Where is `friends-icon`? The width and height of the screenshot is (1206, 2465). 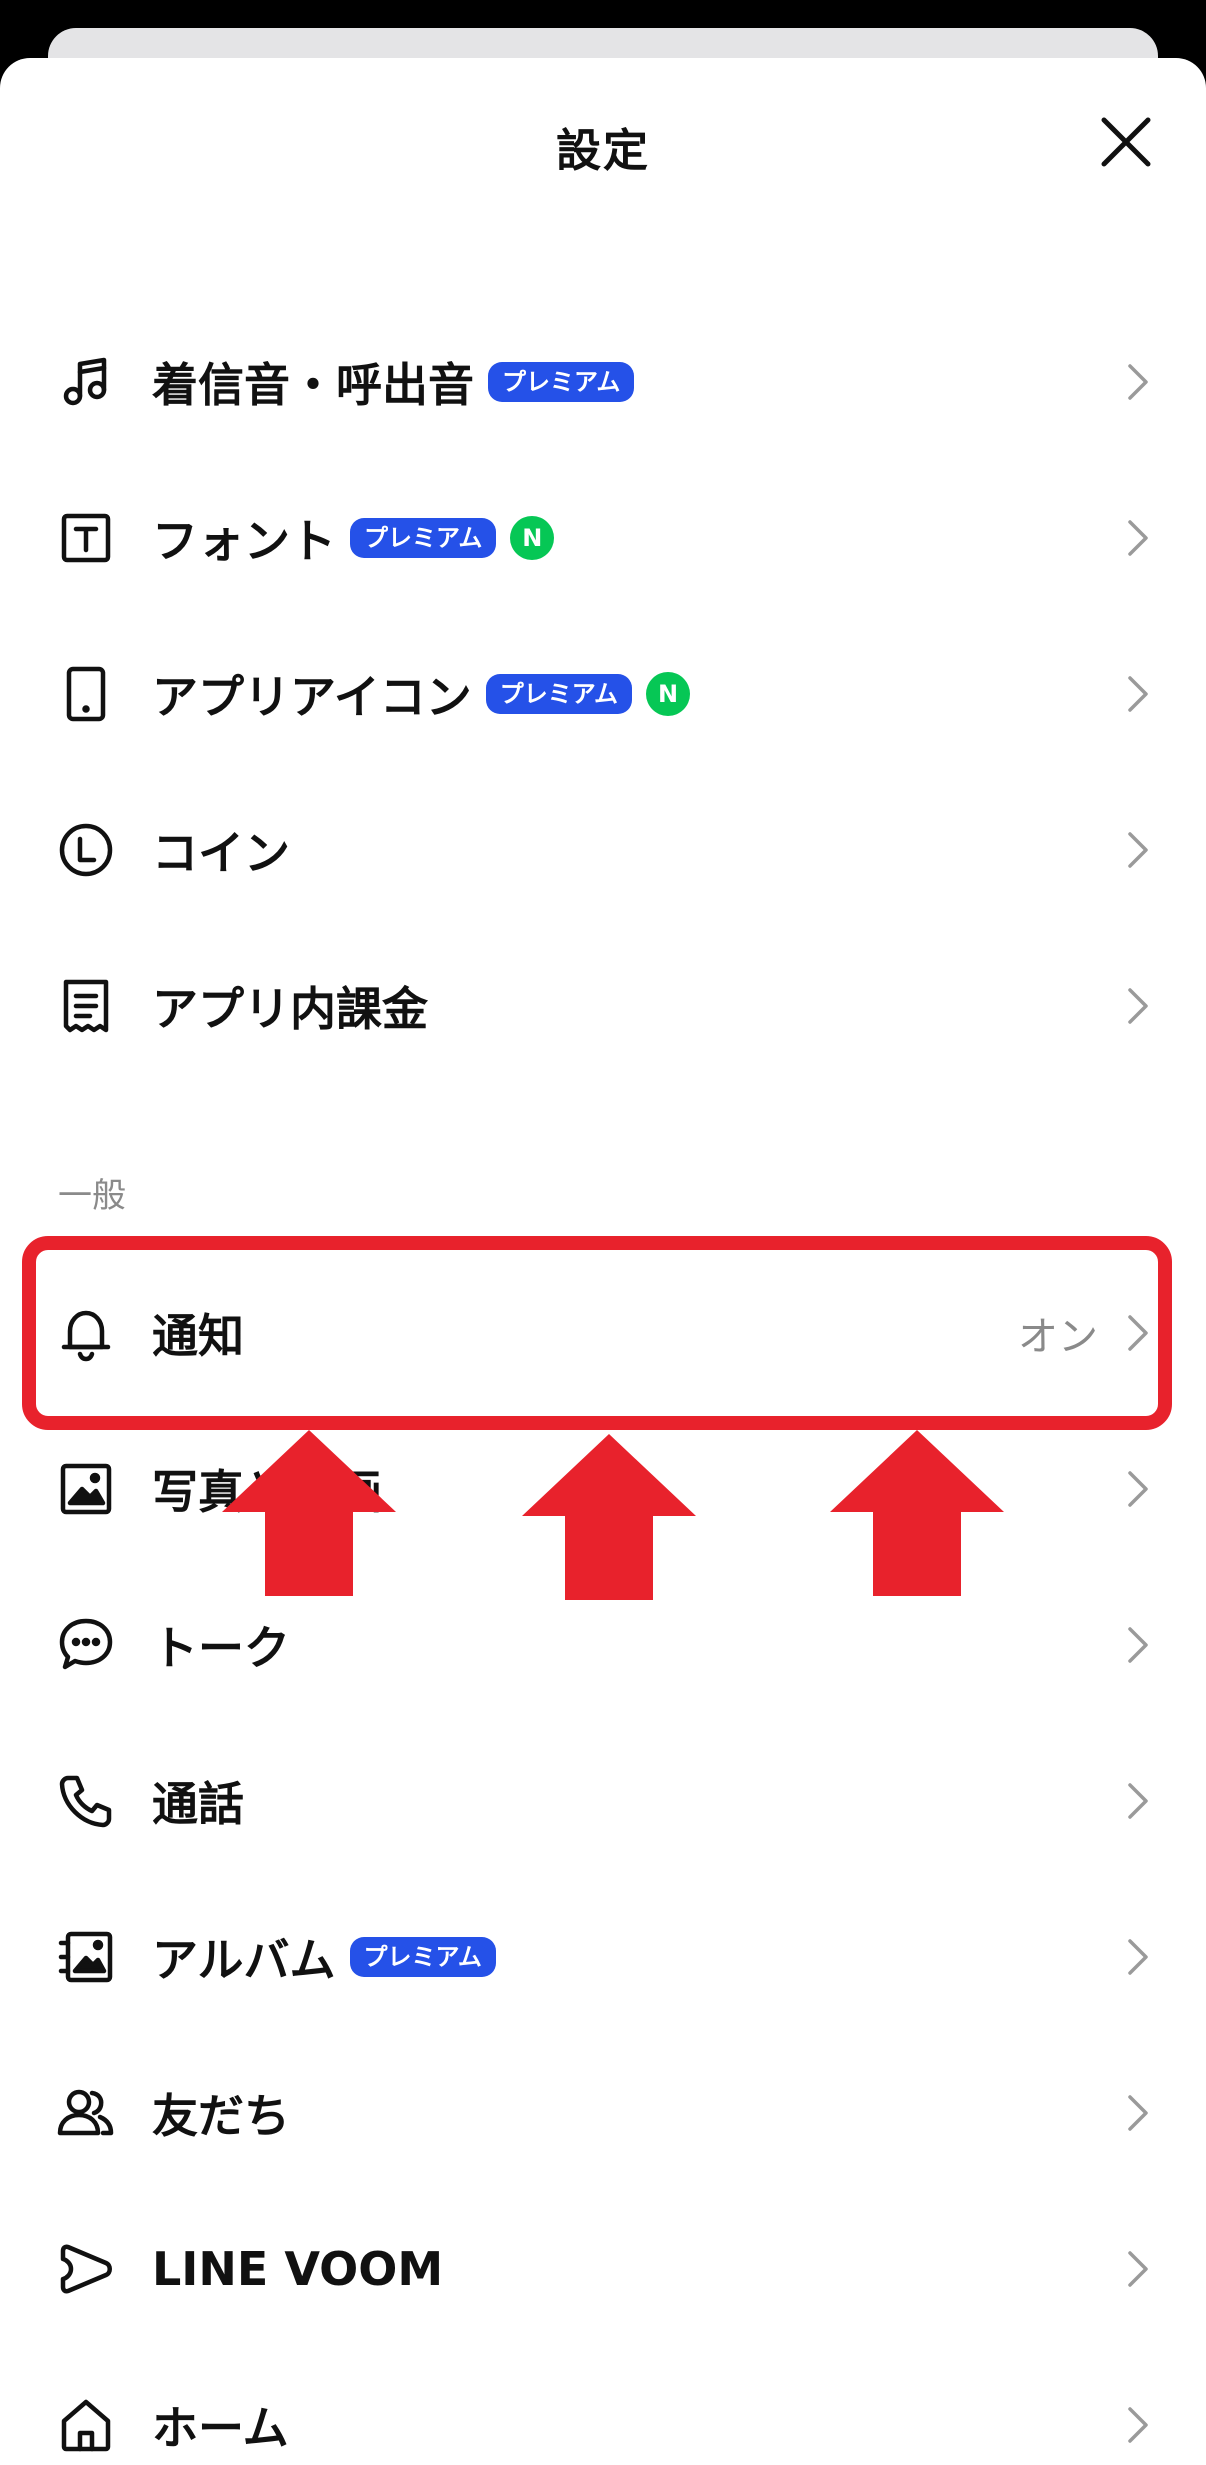
friends-icon is located at coordinates (86, 2113).